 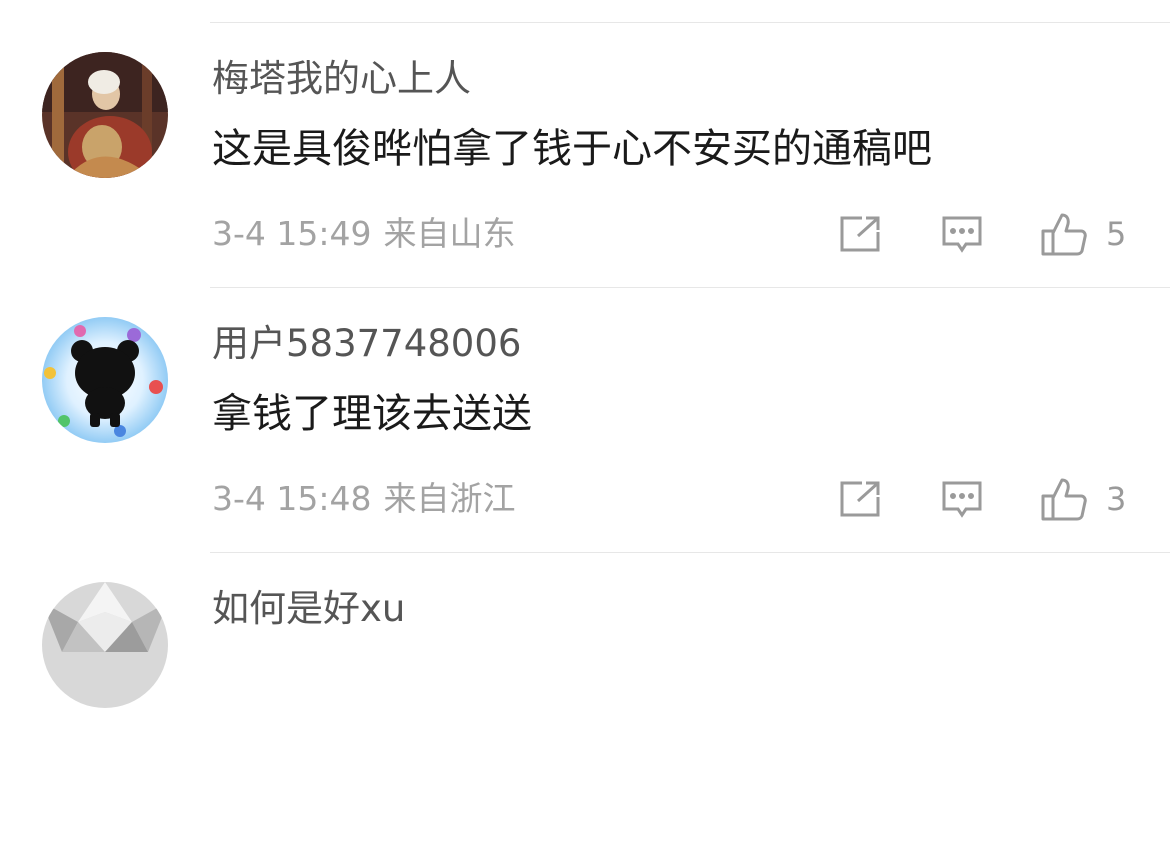 I want to click on comment-username: 用户5837748006, so click(x=366, y=344).